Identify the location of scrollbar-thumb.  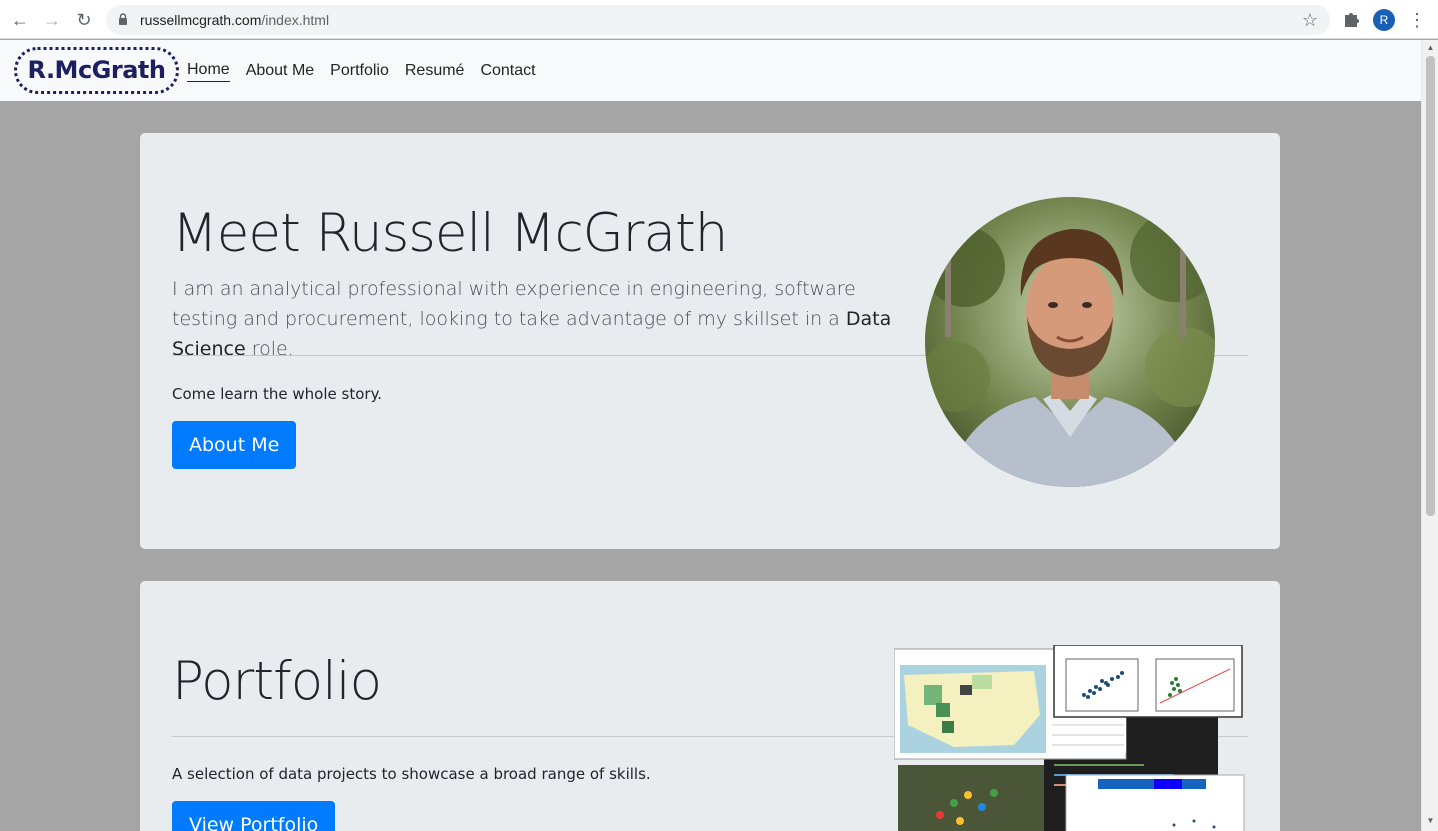
(1430, 286).